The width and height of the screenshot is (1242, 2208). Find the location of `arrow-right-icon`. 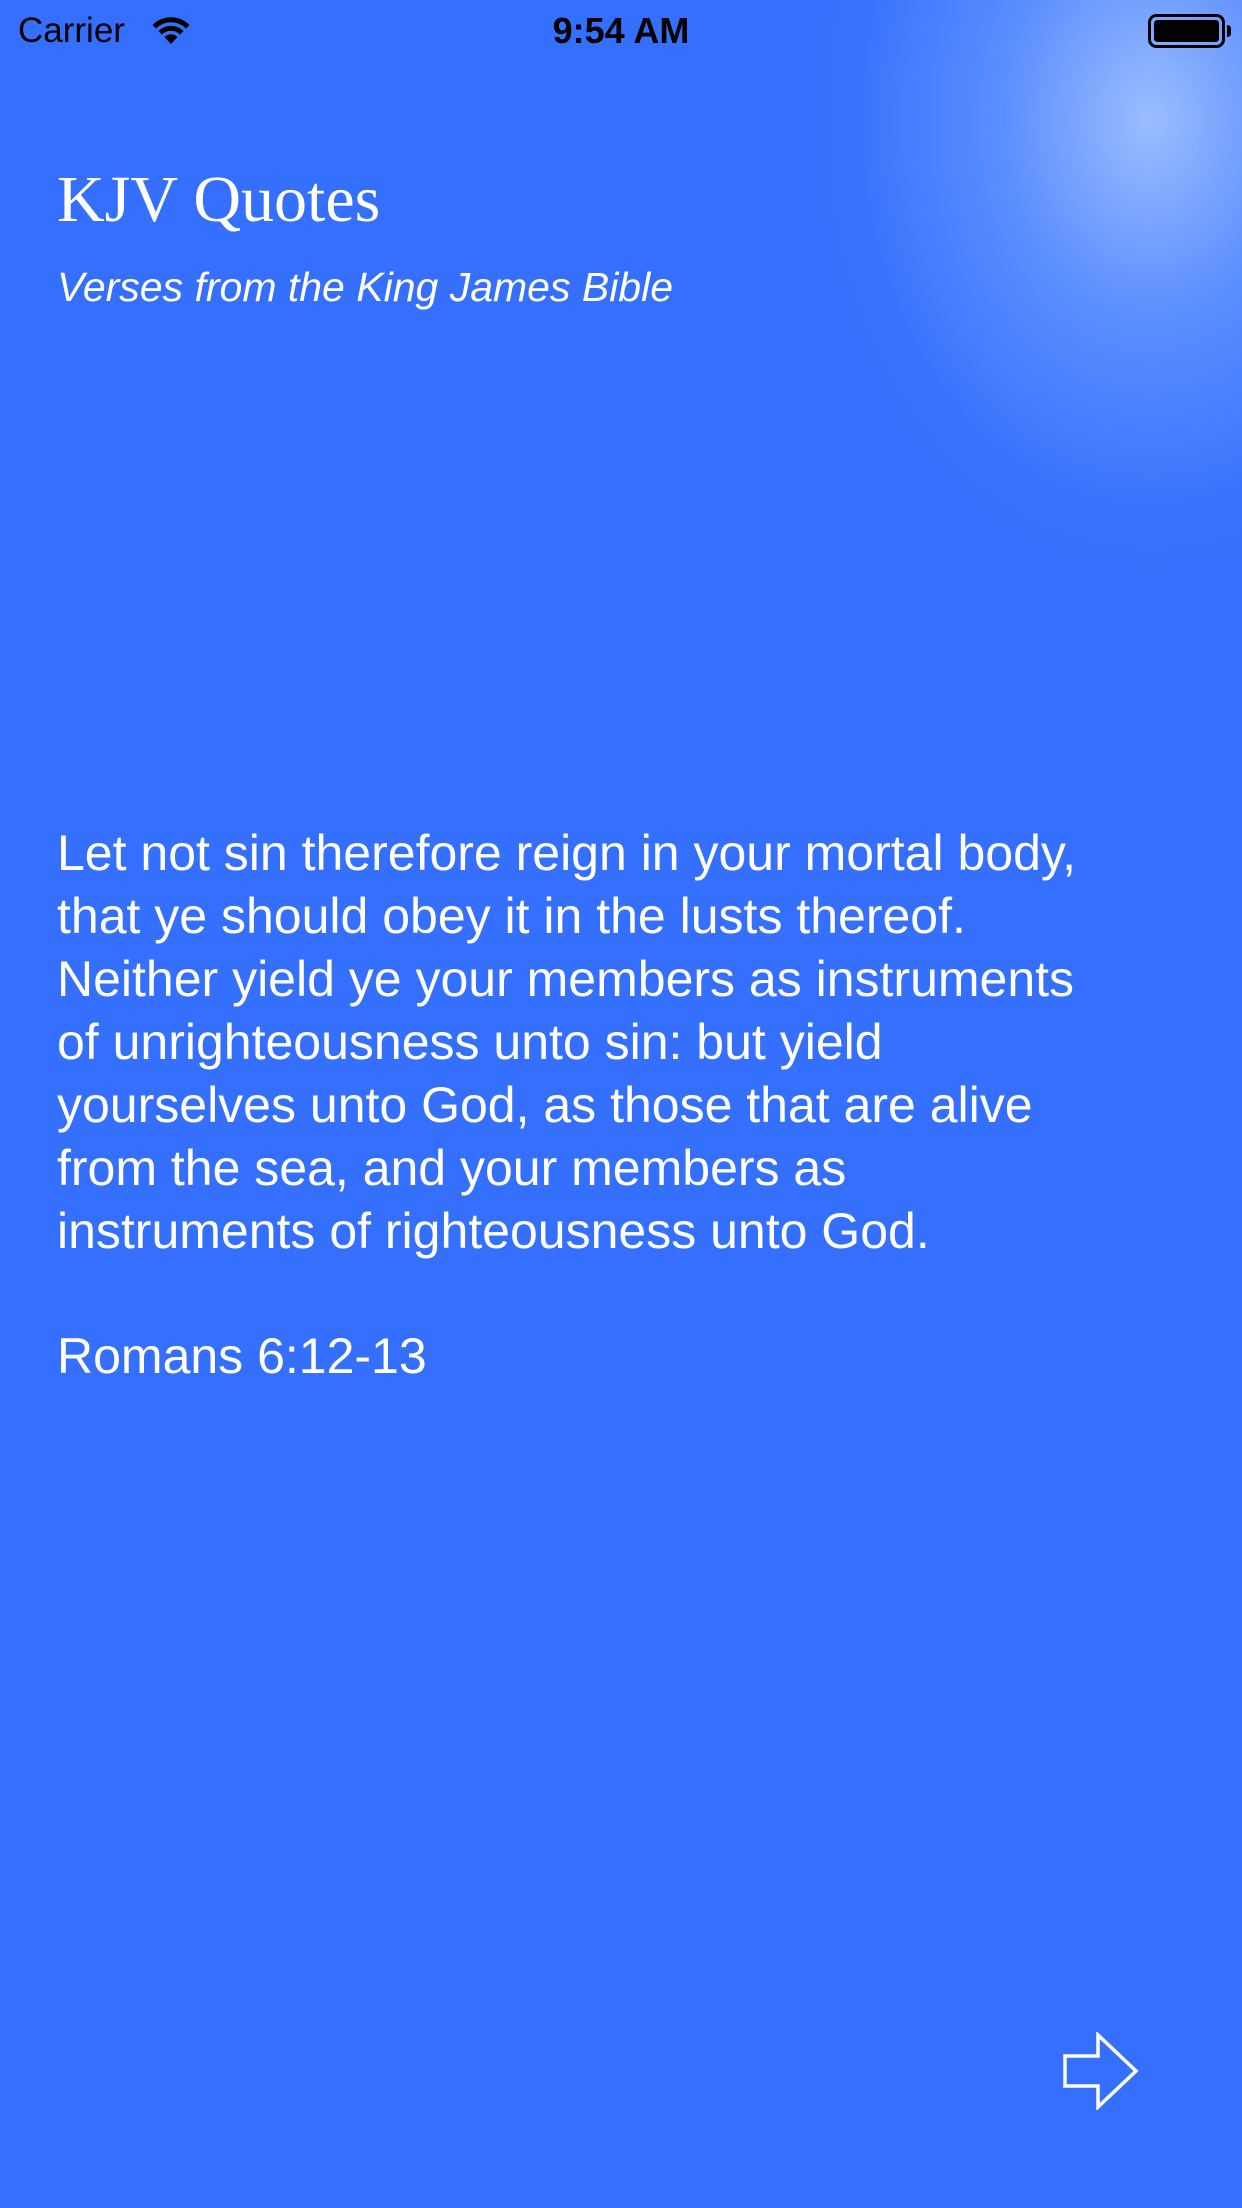

arrow-right-icon is located at coordinates (1101, 2071).